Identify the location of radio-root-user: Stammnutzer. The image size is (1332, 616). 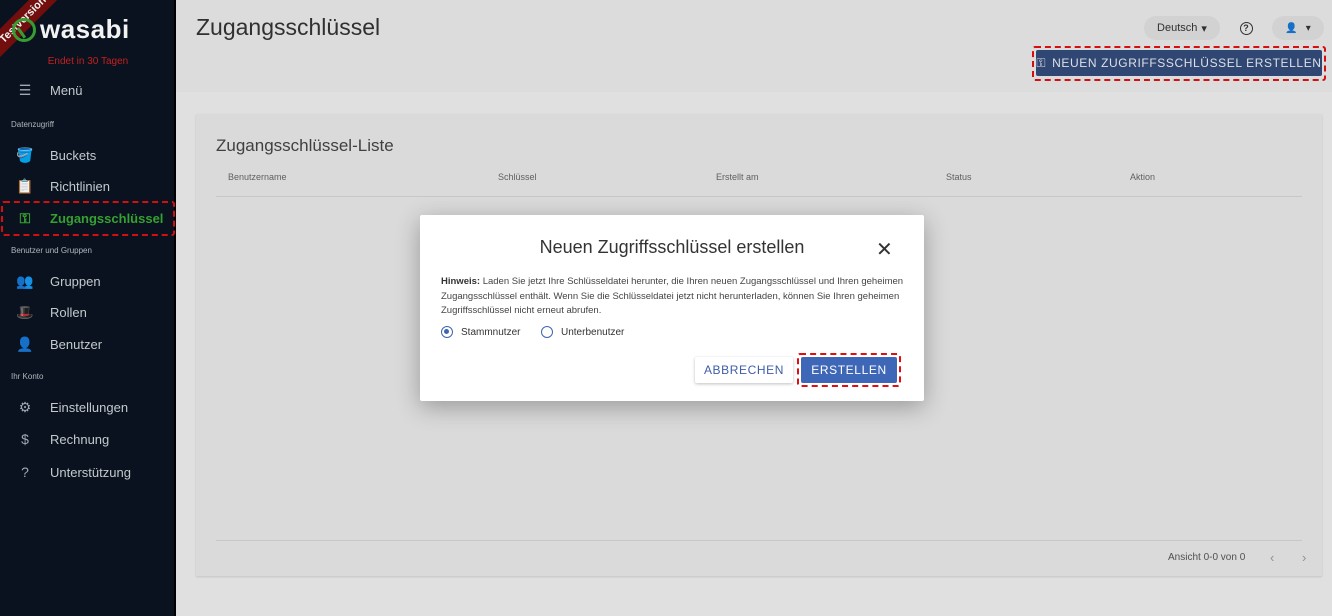
(480, 332).